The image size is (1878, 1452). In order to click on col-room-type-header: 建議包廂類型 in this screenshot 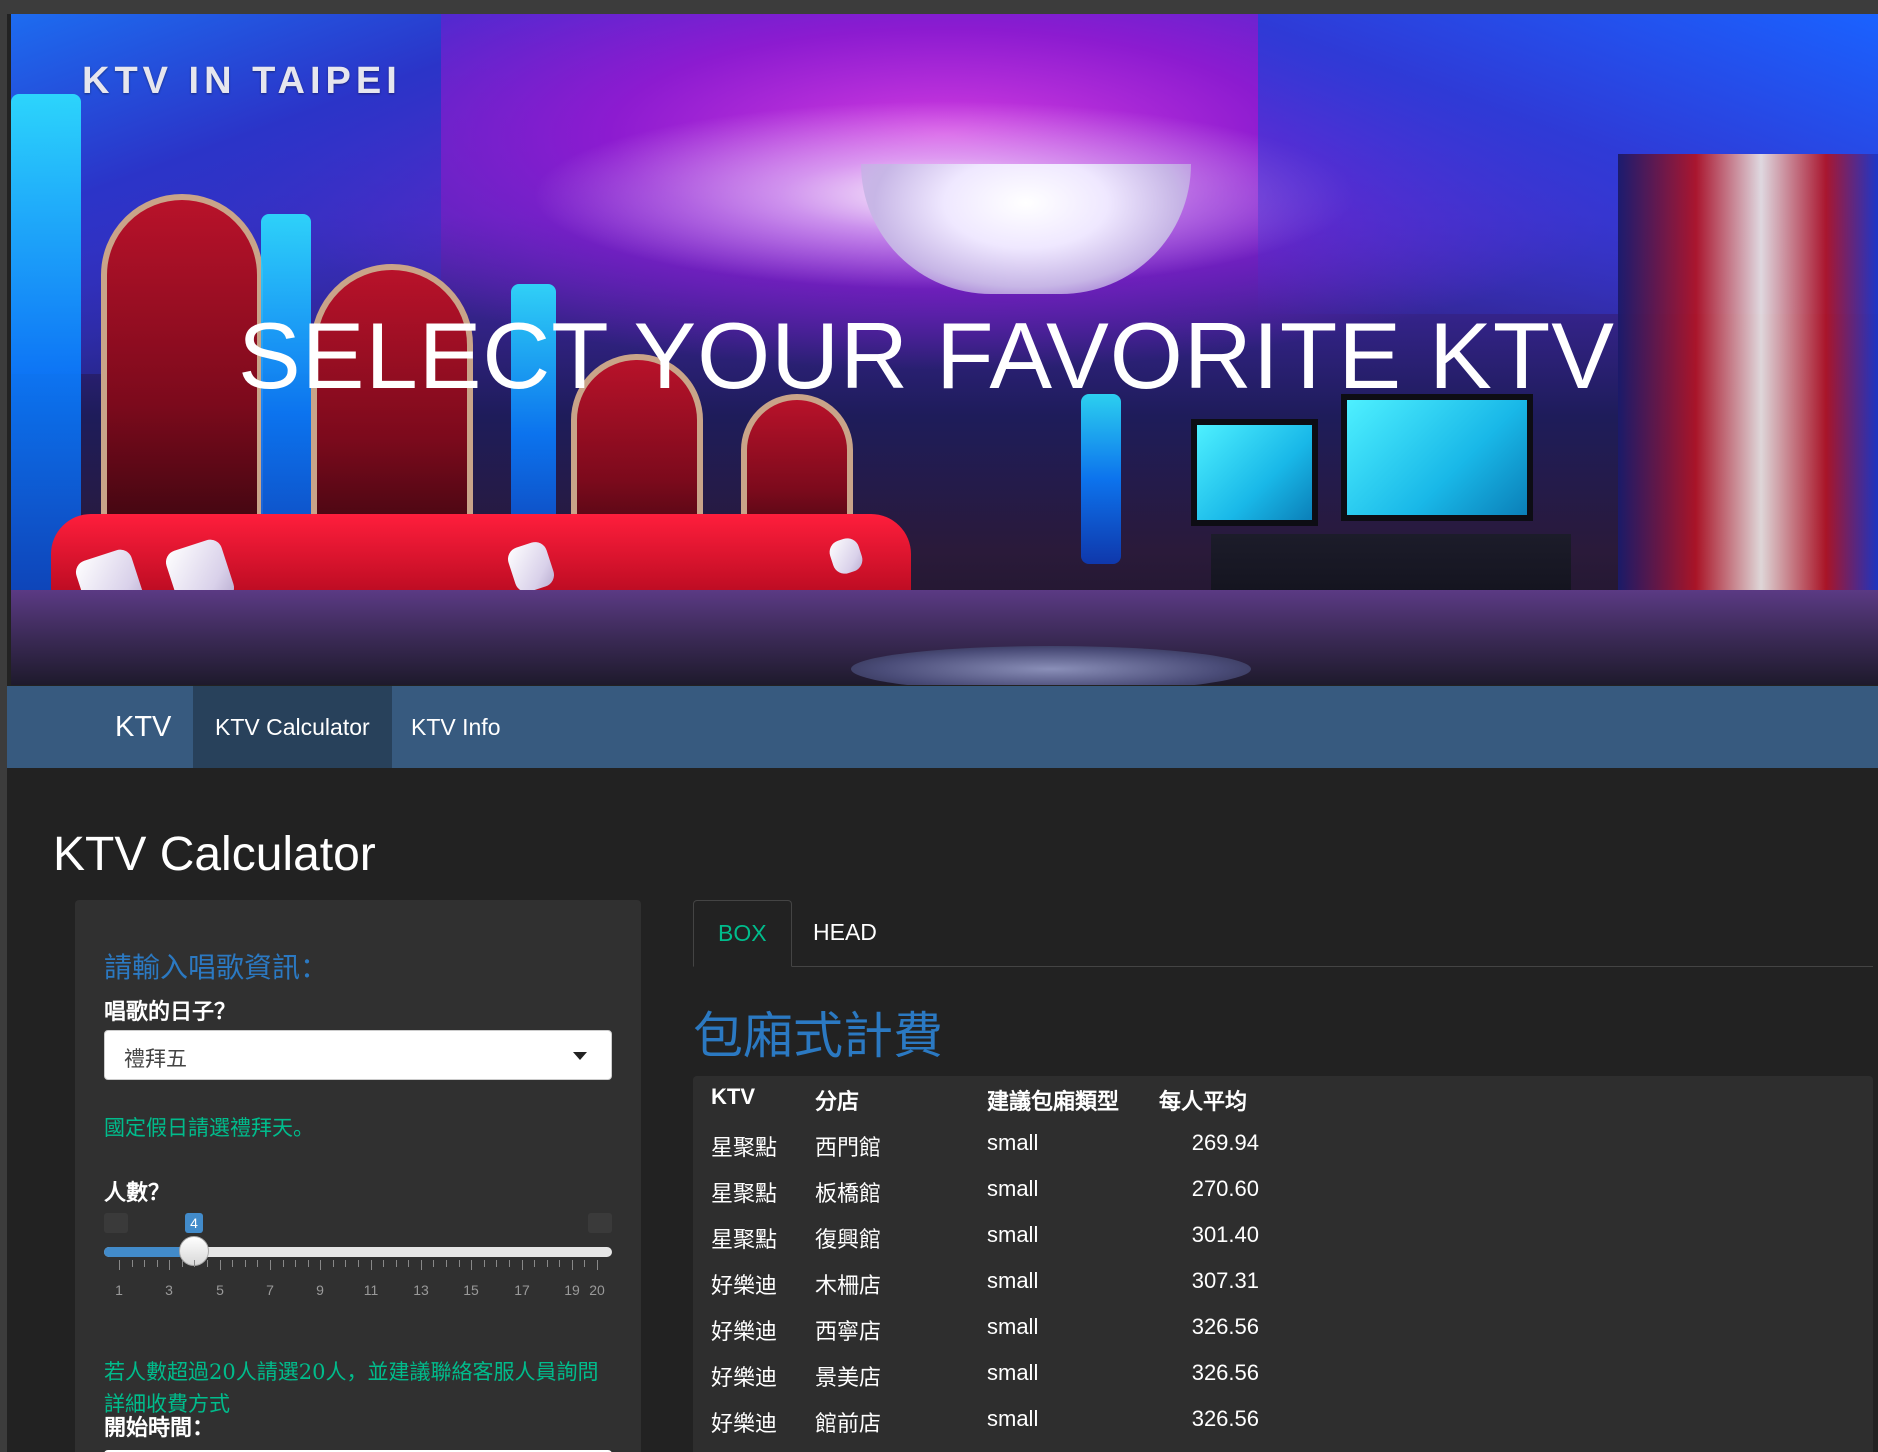, I will do `click(1053, 1102)`.